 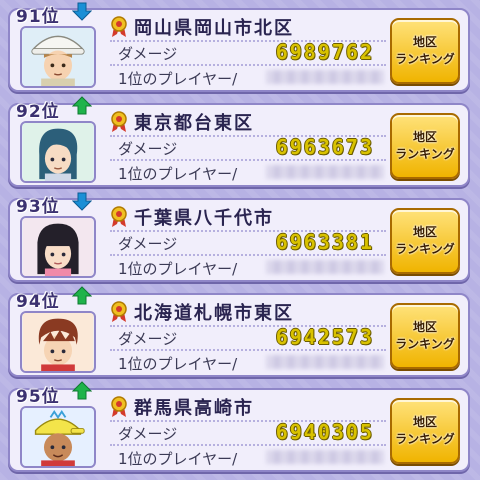 What do you see at coordinates (38, 17) in the screenshot?
I see `rank-label: 91位` at bounding box center [38, 17].